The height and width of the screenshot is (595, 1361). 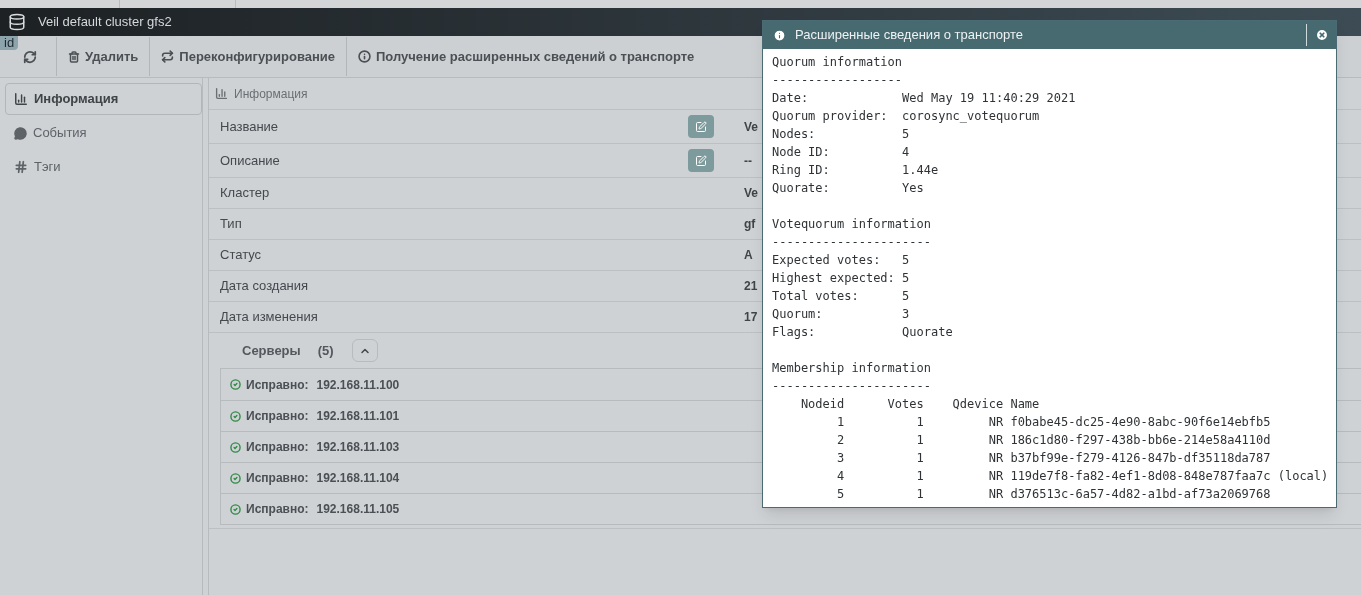 What do you see at coordinates (264, 286) in the screenshot?
I see `field-label: Дата создания` at bounding box center [264, 286].